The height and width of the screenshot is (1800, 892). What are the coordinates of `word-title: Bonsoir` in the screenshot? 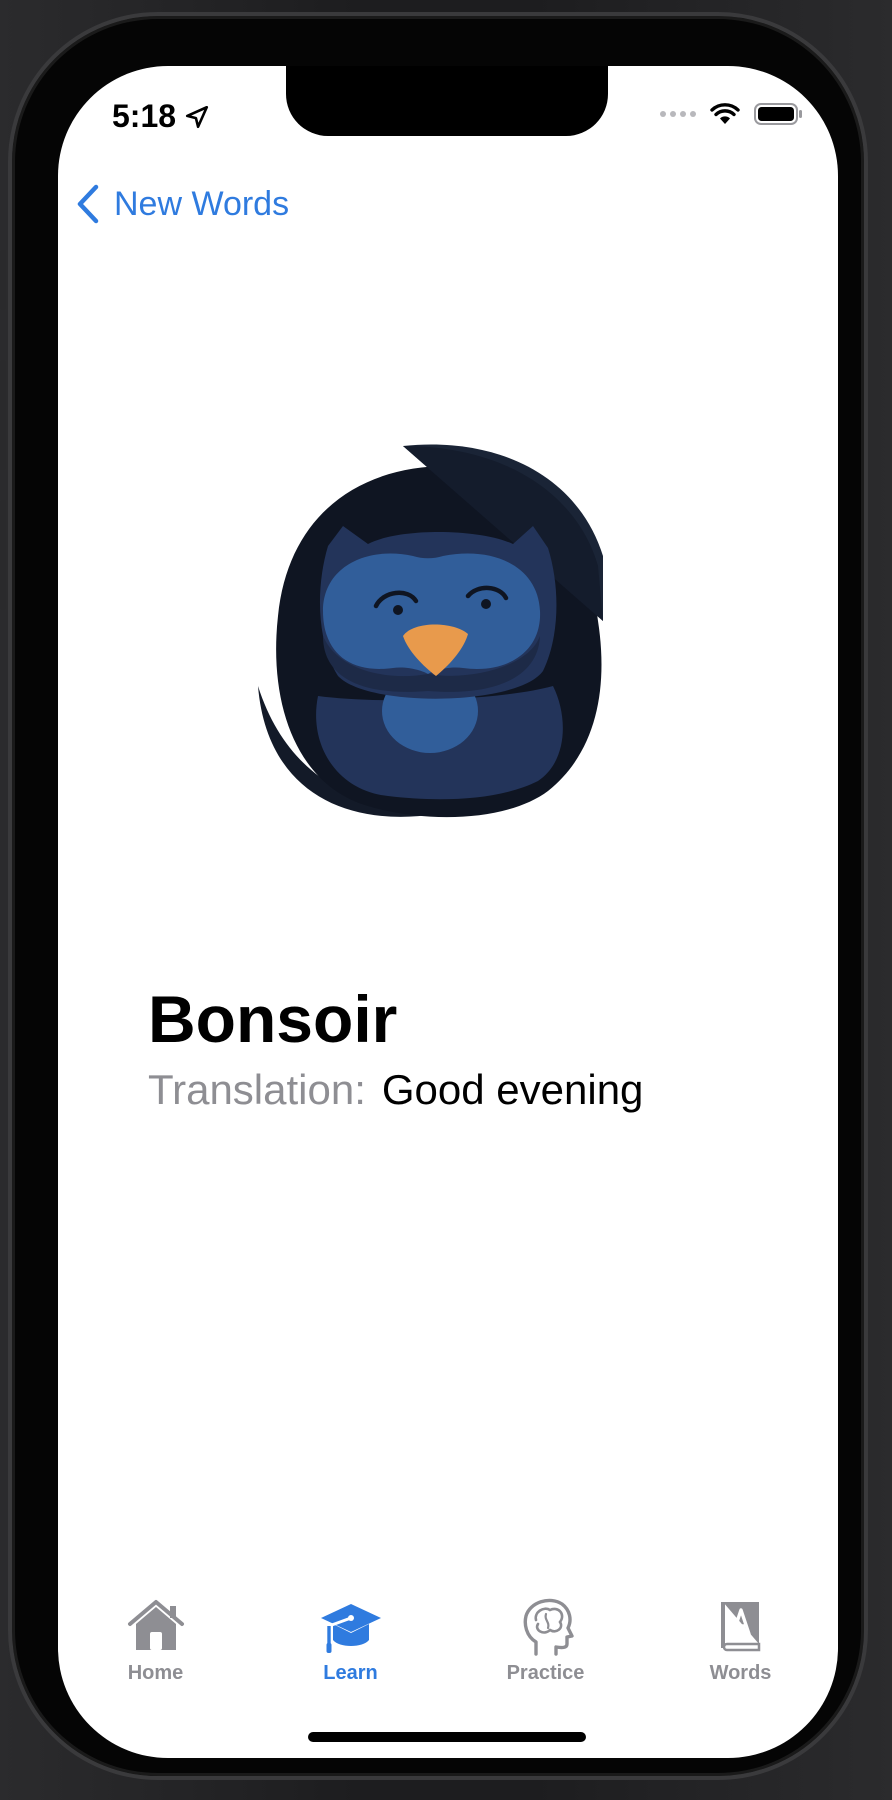 It's located at (273, 1019).